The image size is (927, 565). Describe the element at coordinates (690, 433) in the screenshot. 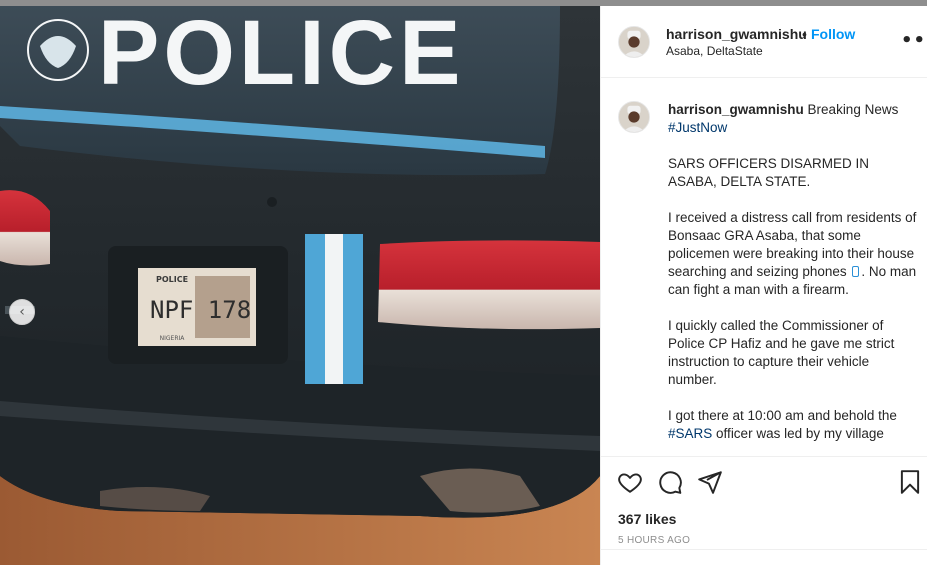

I see `hashtag-link: #SARS` at that location.